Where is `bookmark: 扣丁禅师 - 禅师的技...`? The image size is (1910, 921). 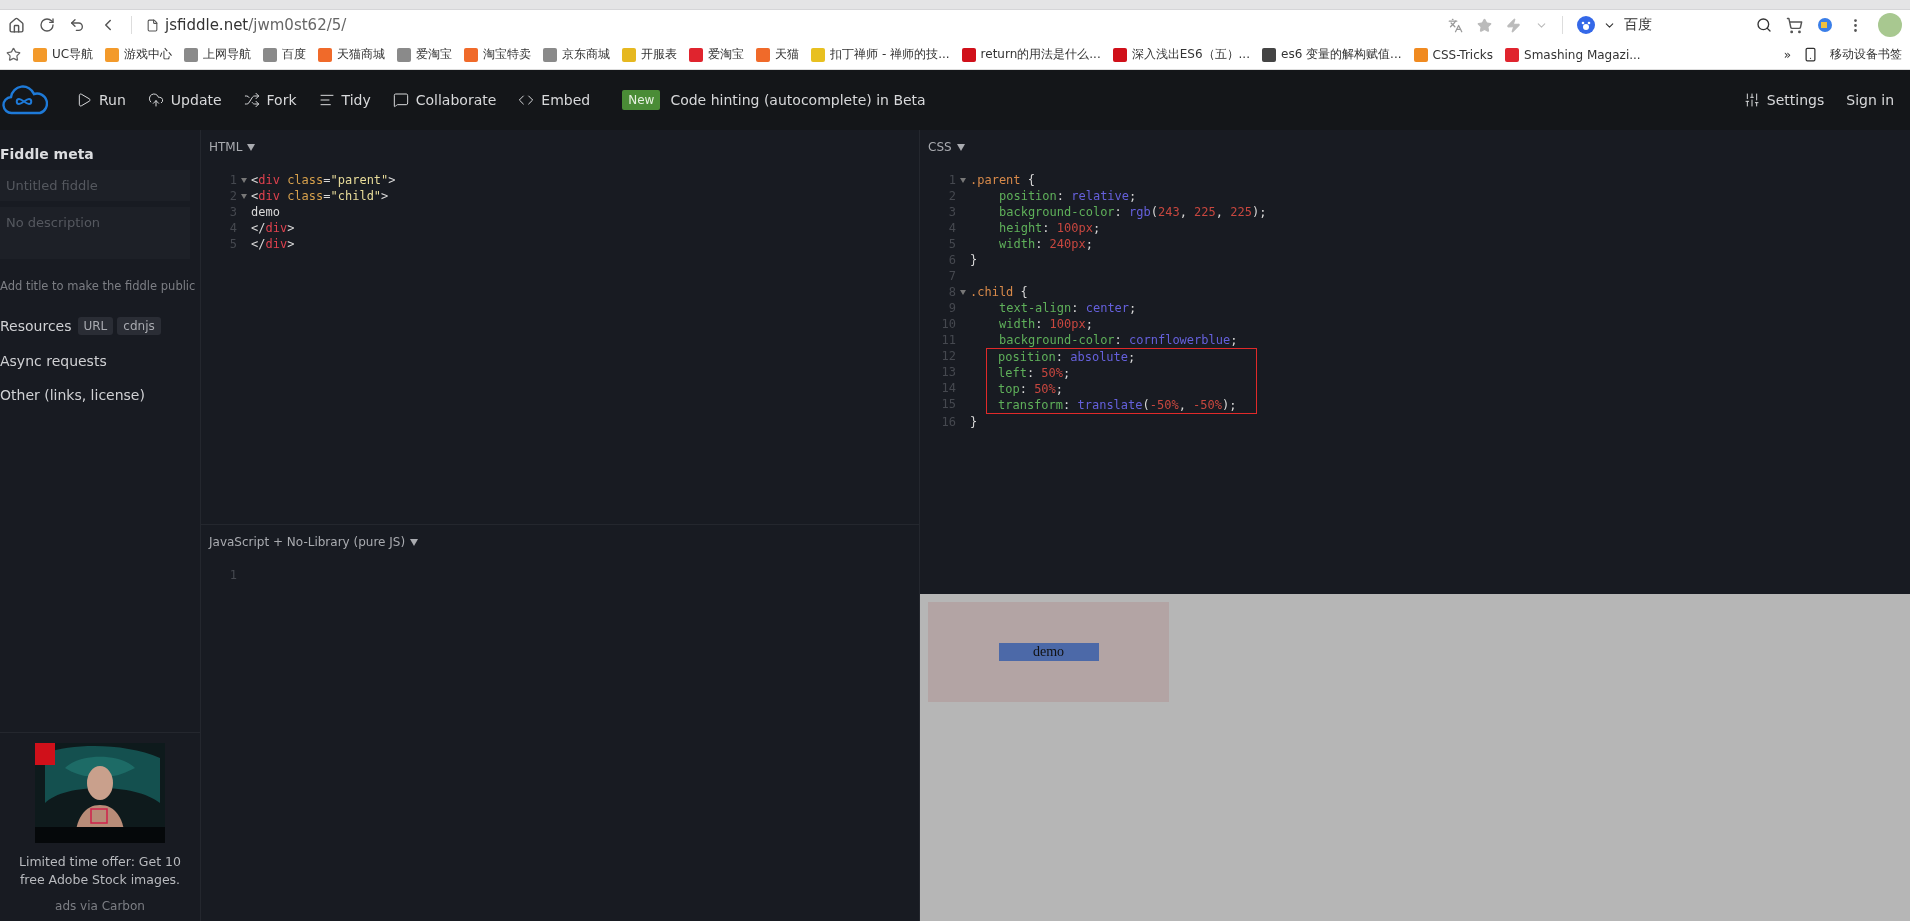
bookmark: 扣丁禅师 - 禅师的技... is located at coordinates (880, 54).